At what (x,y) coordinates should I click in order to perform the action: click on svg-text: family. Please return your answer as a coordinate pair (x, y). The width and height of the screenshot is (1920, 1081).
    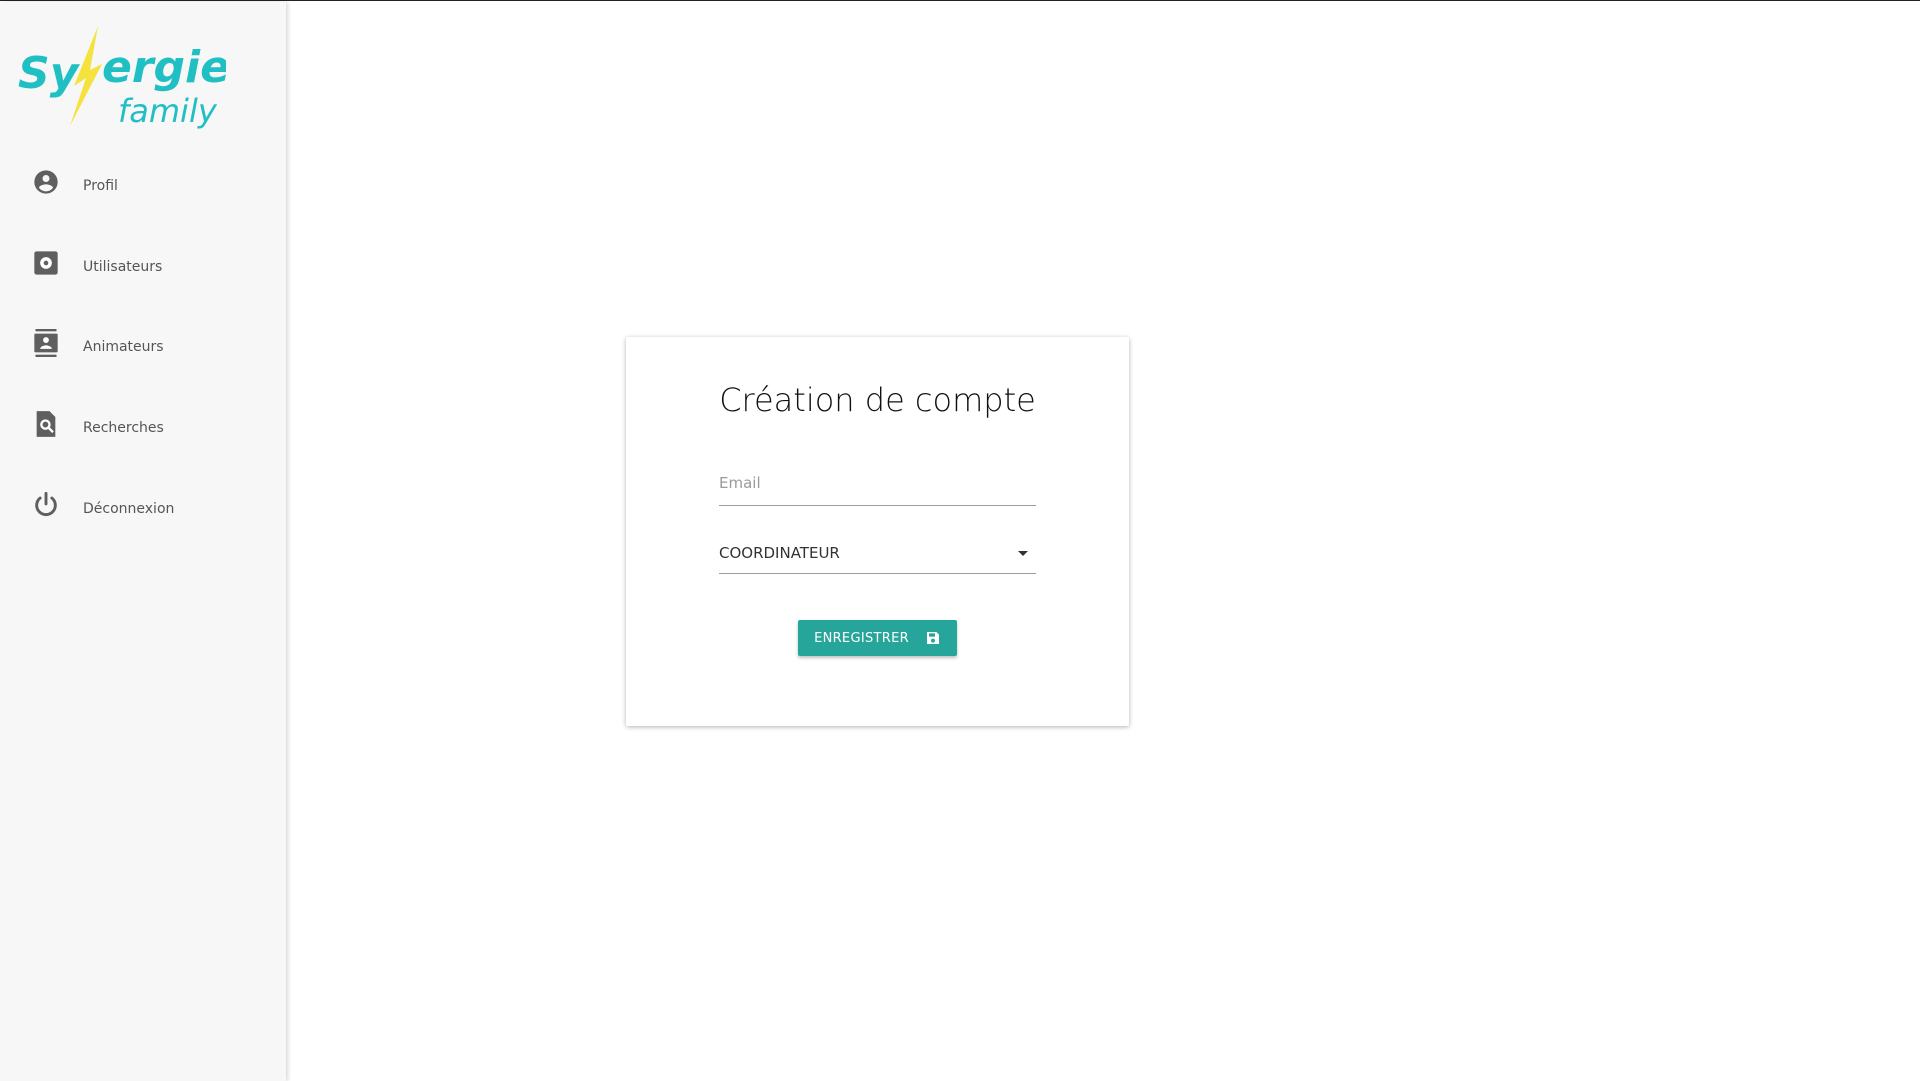
    Looking at the image, I should click on (168, 111).